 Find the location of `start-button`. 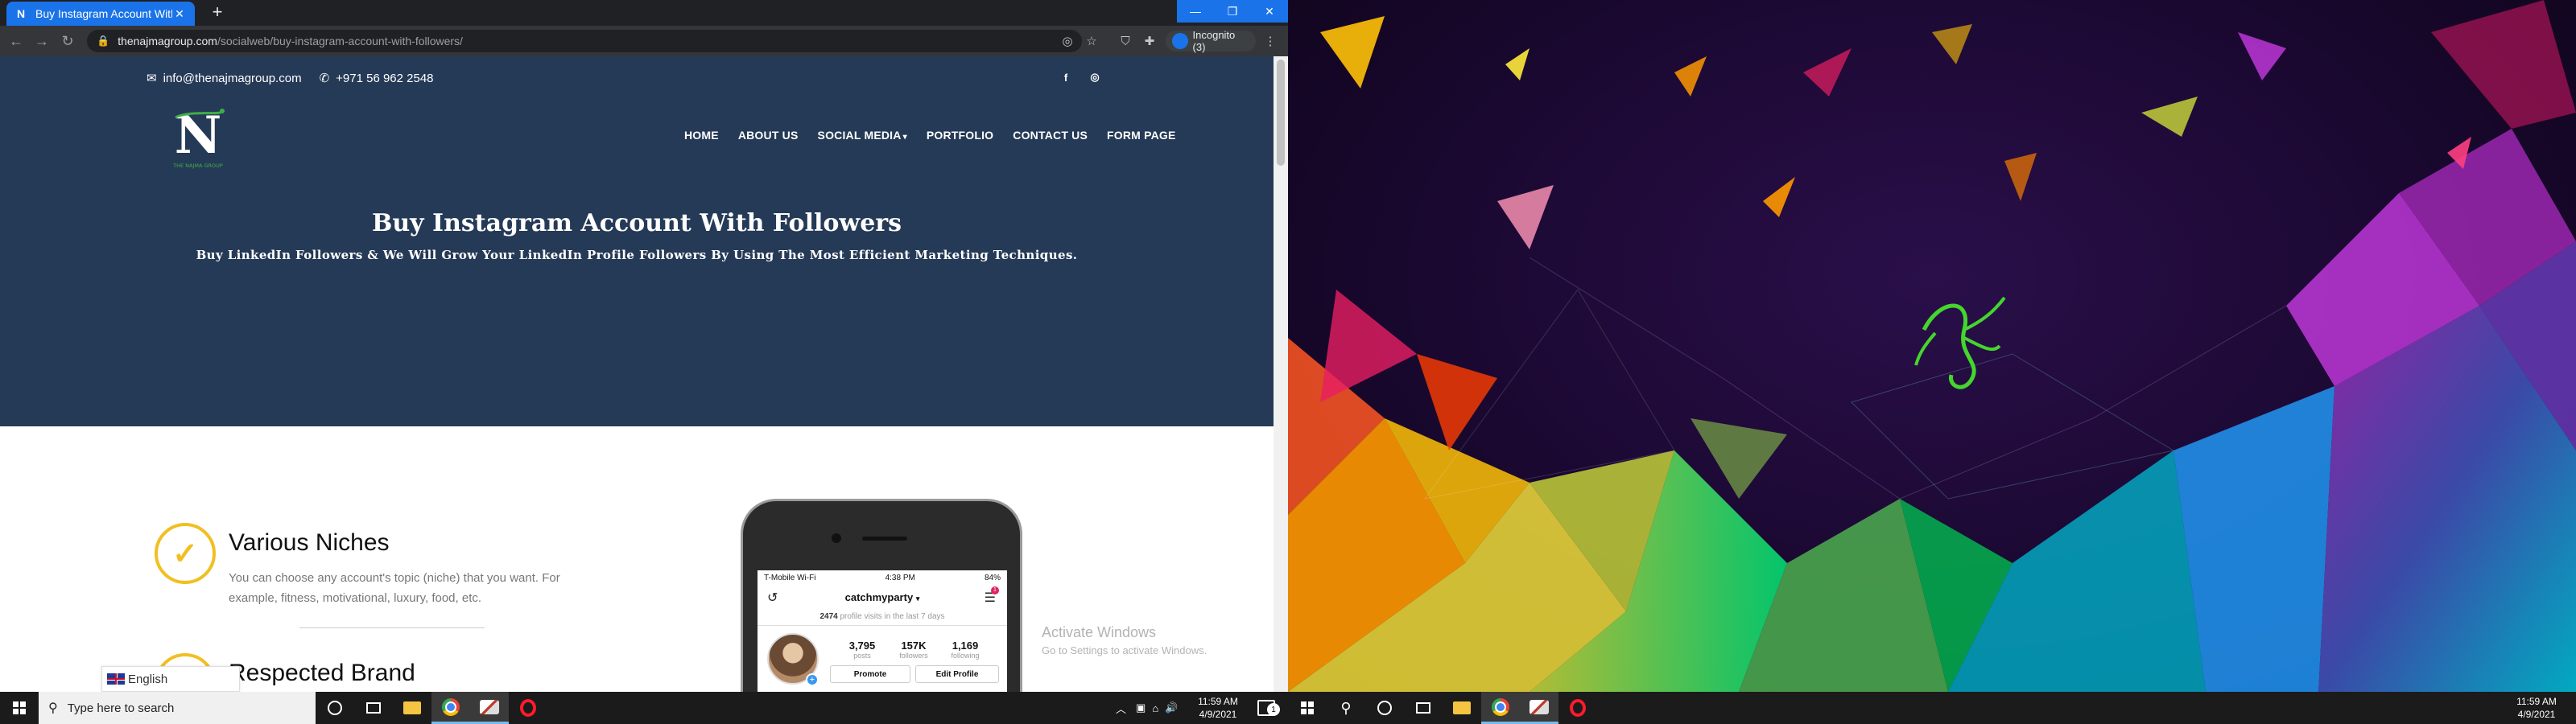

start-button is located at coordinates (19, 708).